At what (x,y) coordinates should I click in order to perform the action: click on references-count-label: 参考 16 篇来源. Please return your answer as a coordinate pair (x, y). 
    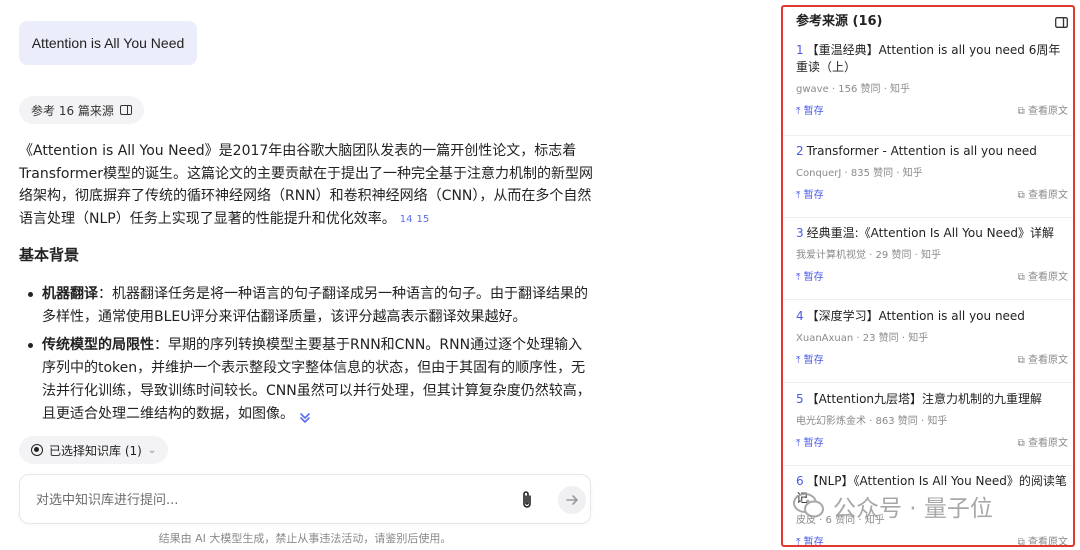
    Looking at the image, I should click on (72, 110).